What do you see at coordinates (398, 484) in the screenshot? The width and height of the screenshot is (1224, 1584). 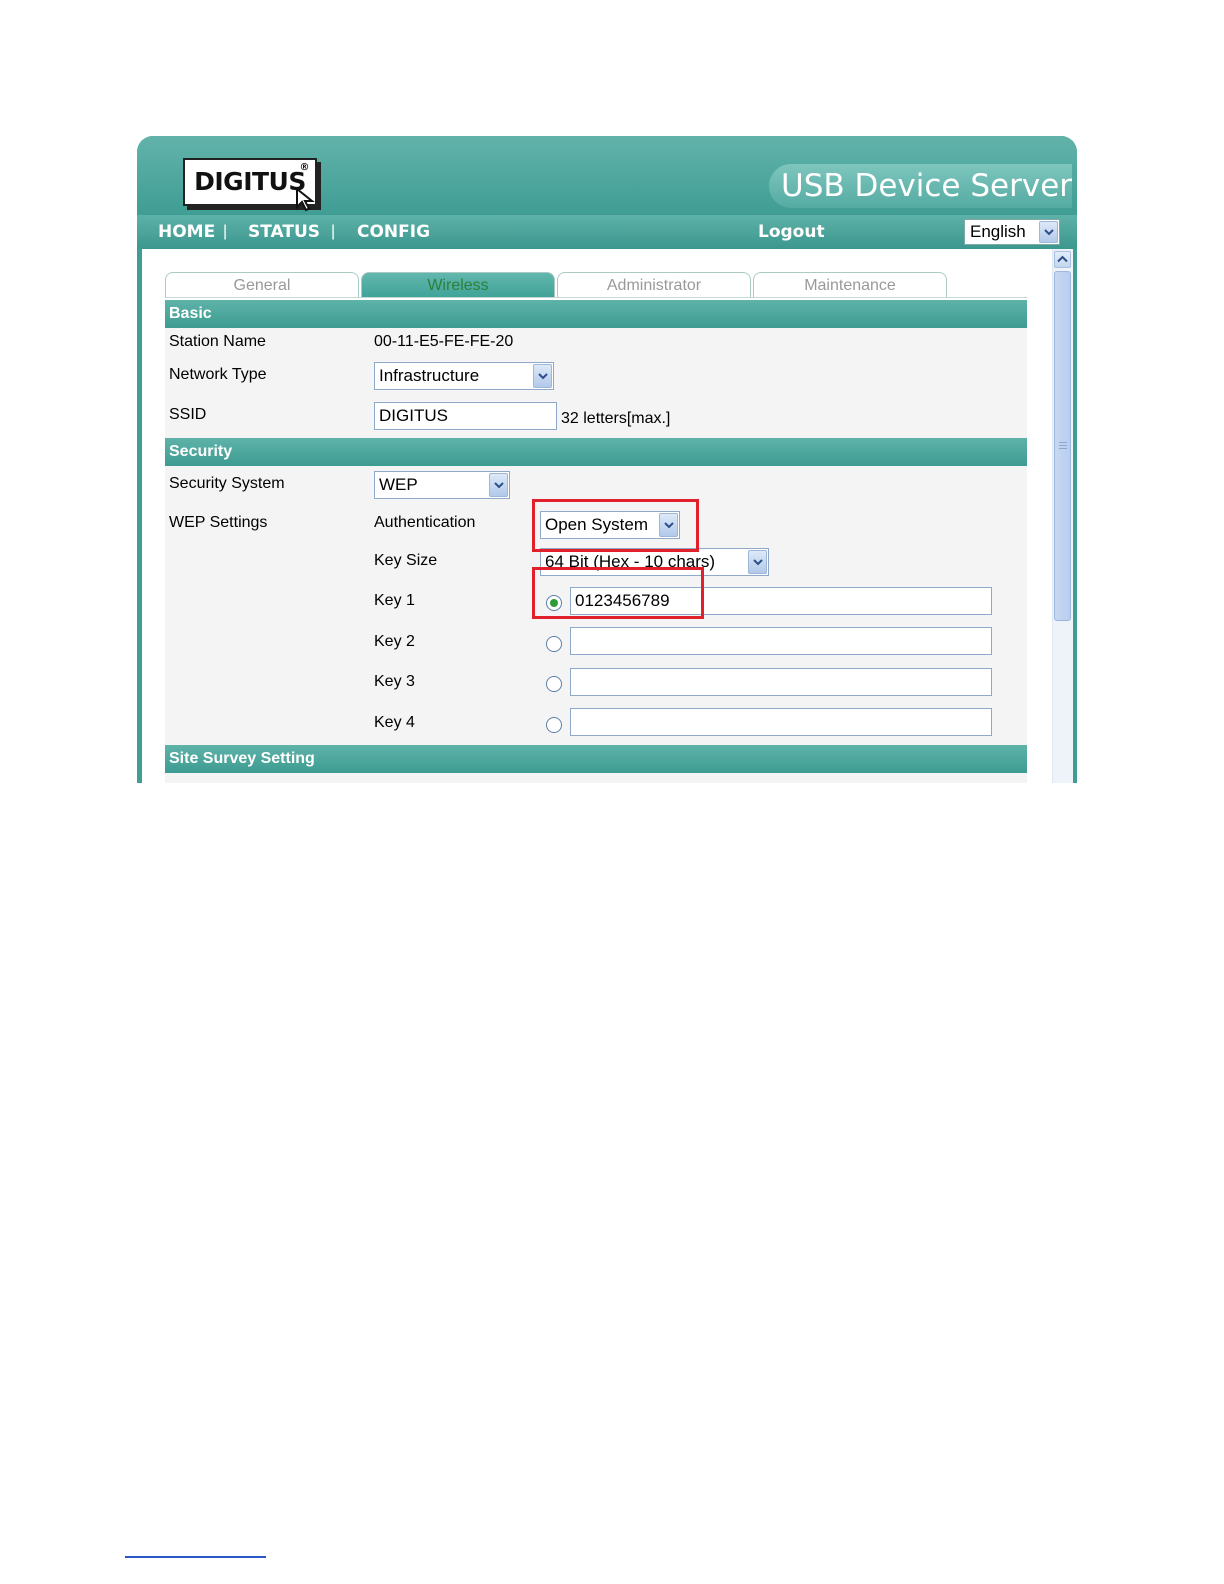 I see `security-system-value: WEP` at bounding box center [398, 484].